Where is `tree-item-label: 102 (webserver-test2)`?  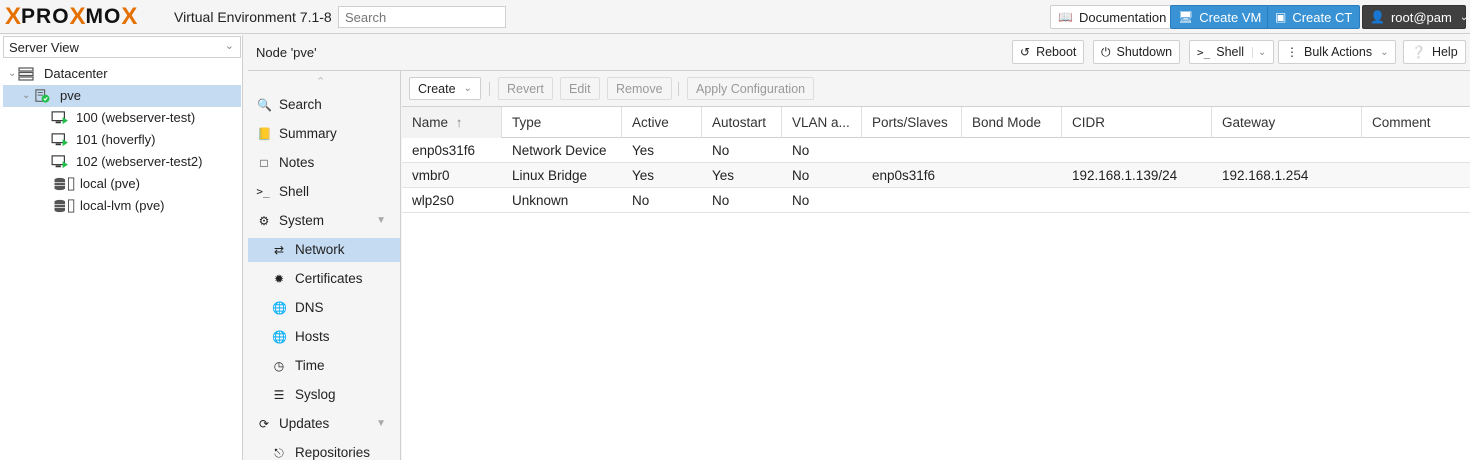
tree-item-label: 102 (webserver-test2) is located at coordinates (139, 161).